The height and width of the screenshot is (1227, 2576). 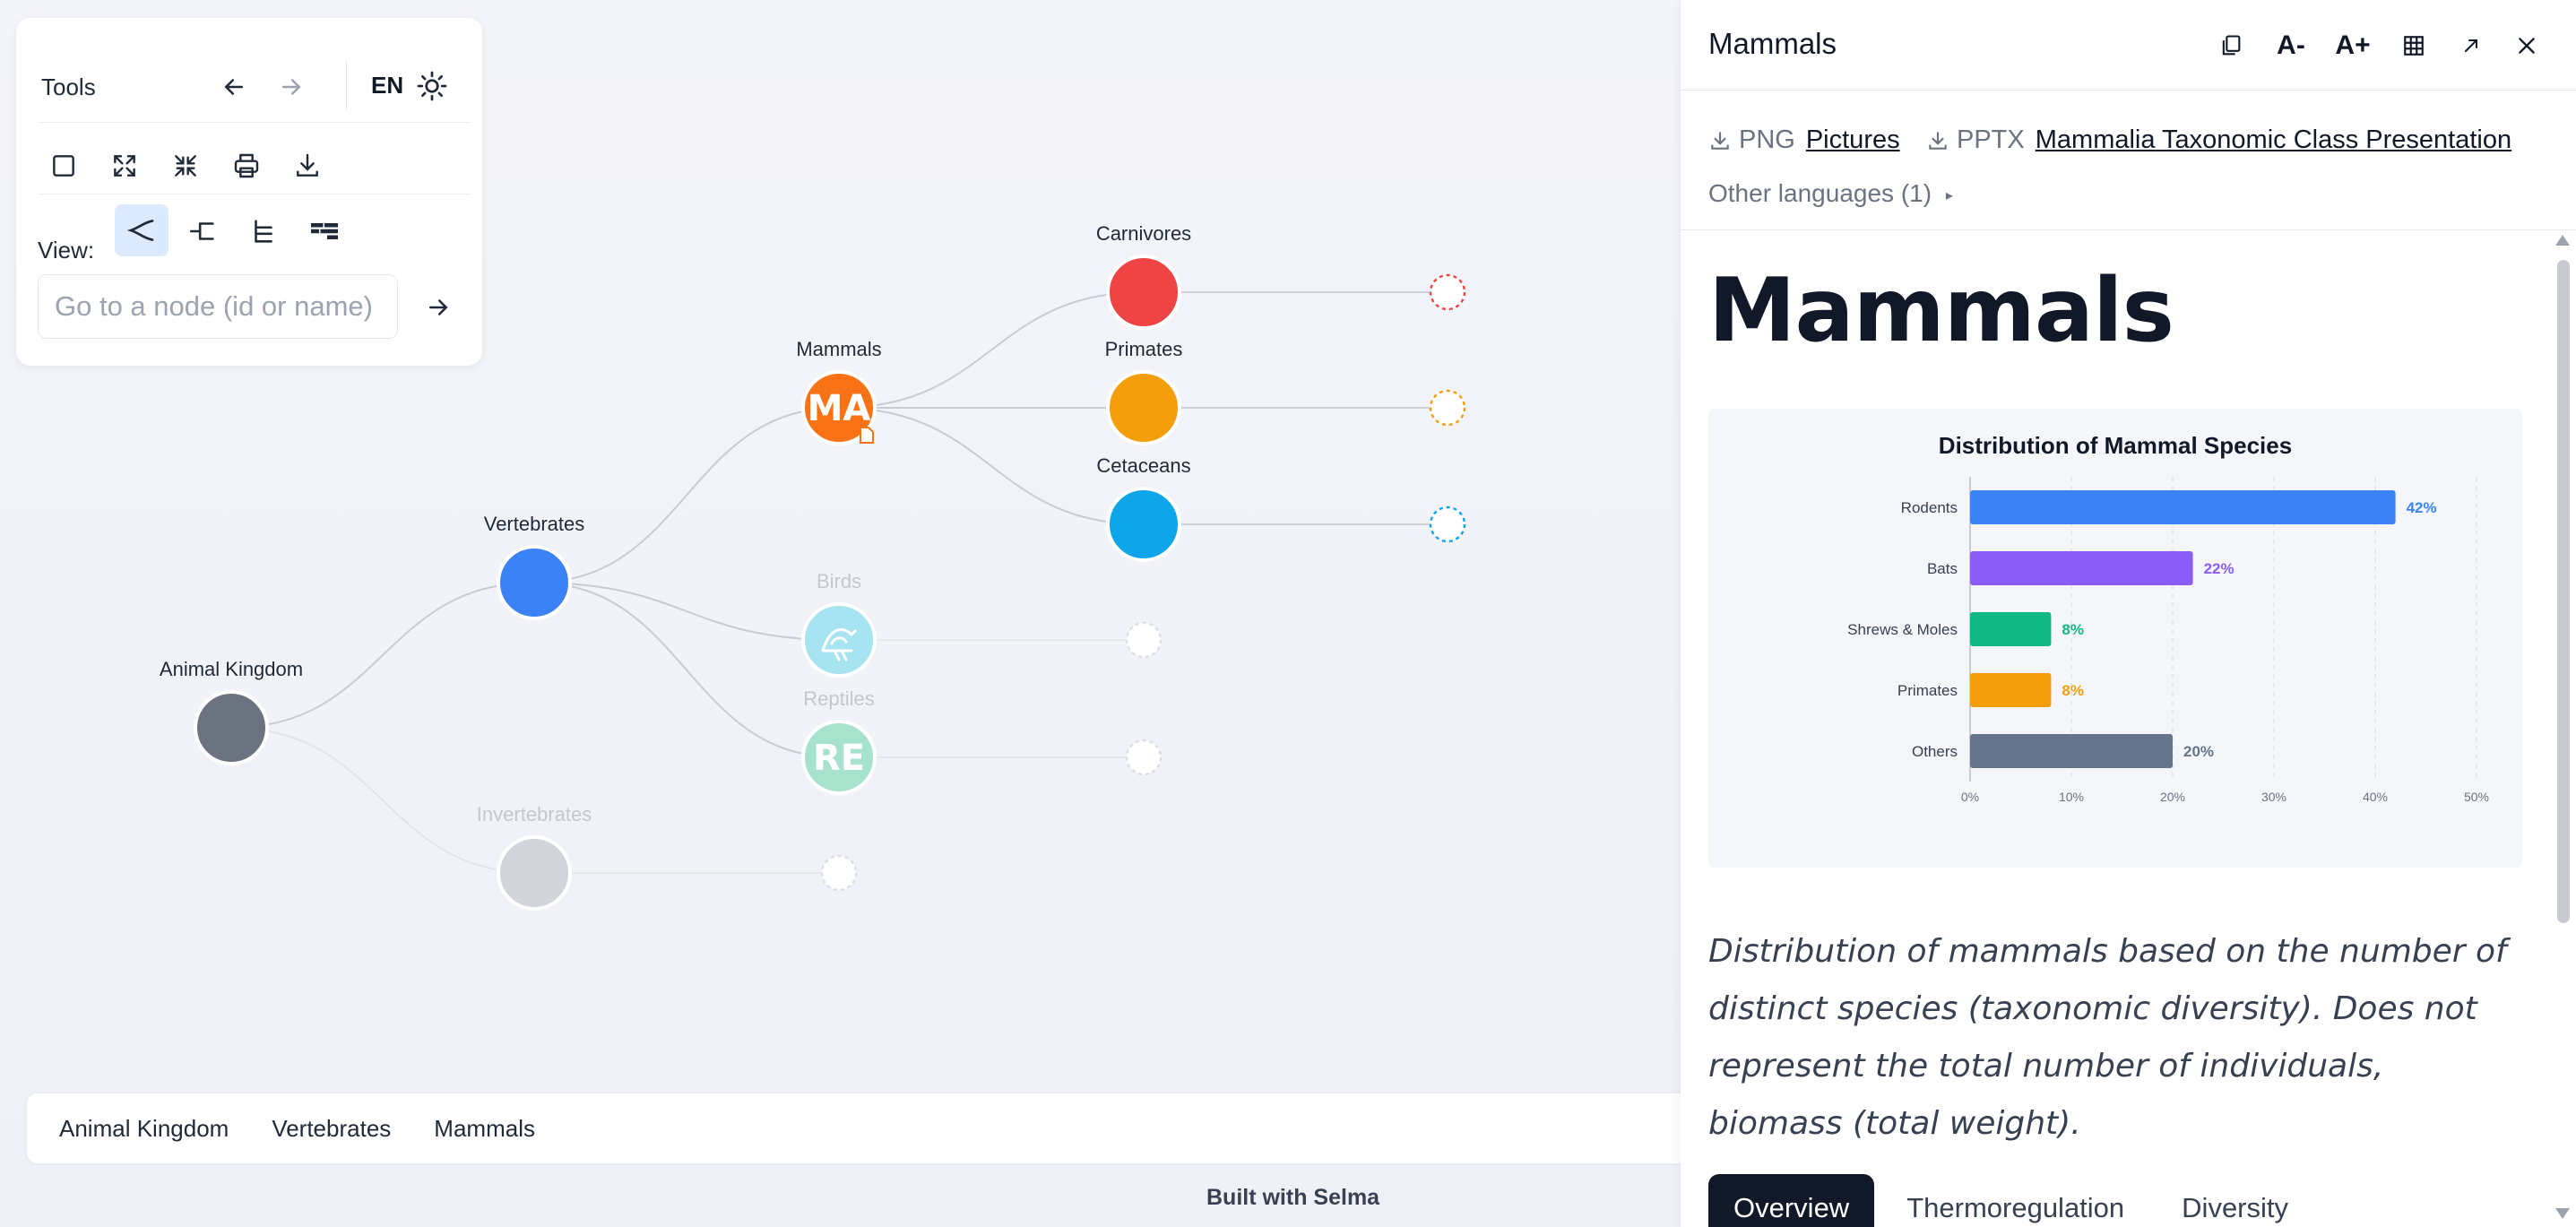 I want to click on node-search-input, so click(x=218, y=306).